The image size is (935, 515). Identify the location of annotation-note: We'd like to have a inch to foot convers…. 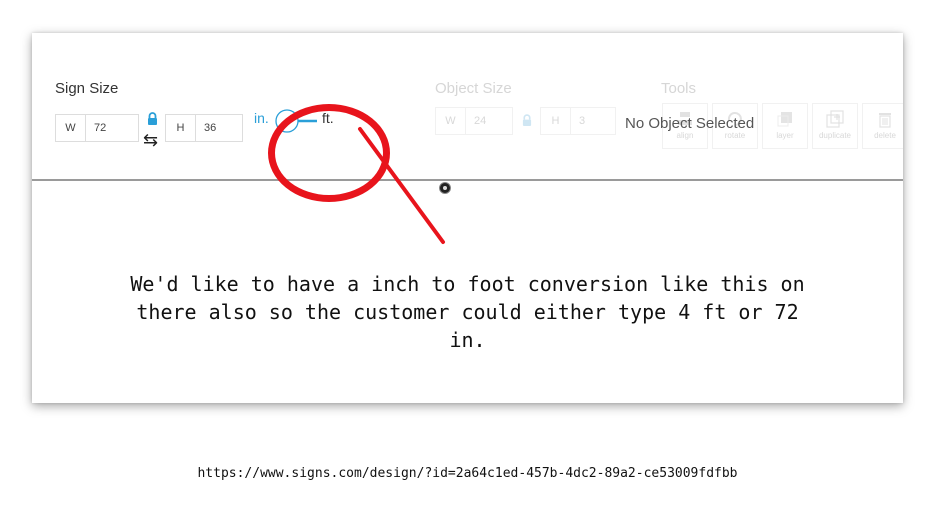
(467, 312).